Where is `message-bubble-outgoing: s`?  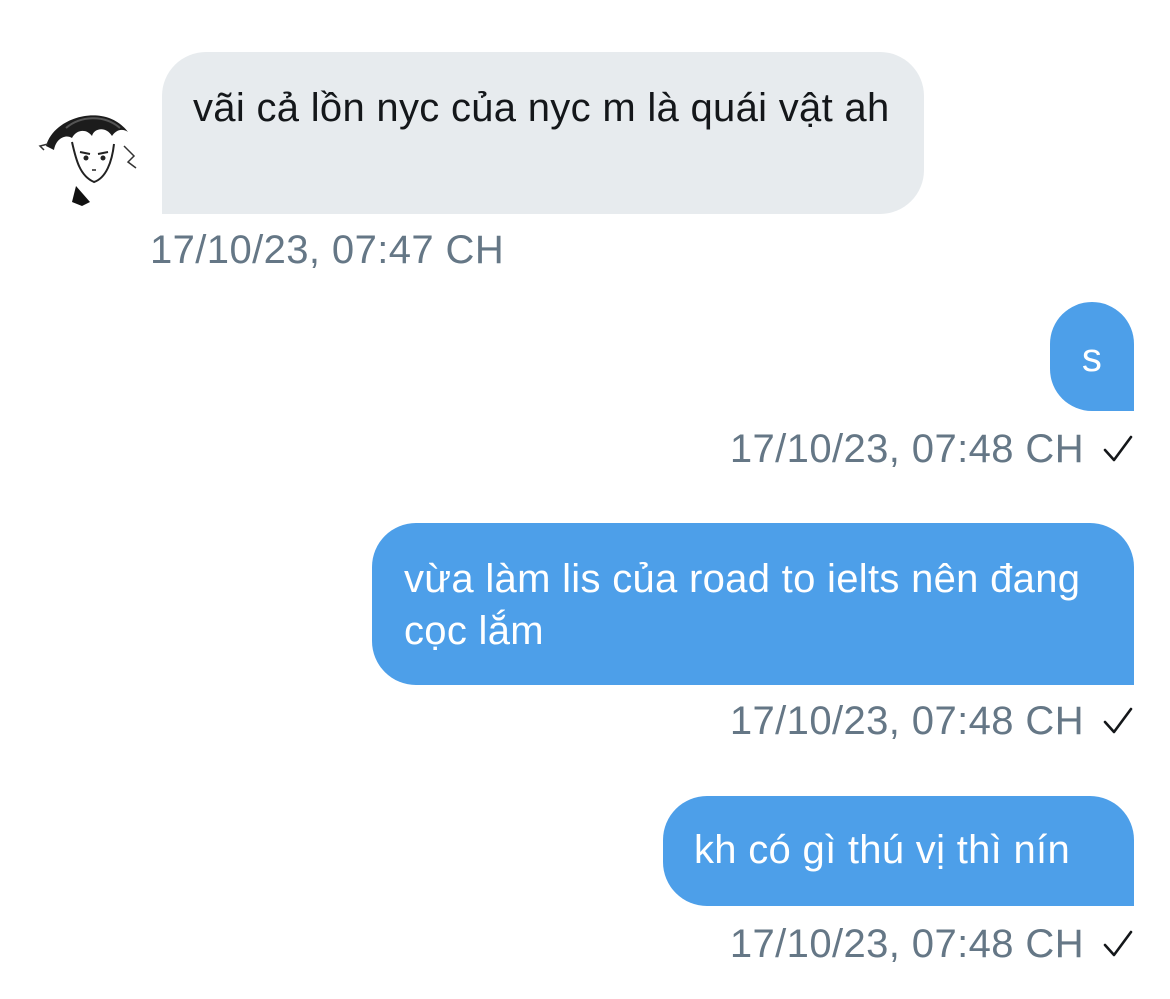
message-bubble-outgoing: s is located at coordinates (1092, 356).